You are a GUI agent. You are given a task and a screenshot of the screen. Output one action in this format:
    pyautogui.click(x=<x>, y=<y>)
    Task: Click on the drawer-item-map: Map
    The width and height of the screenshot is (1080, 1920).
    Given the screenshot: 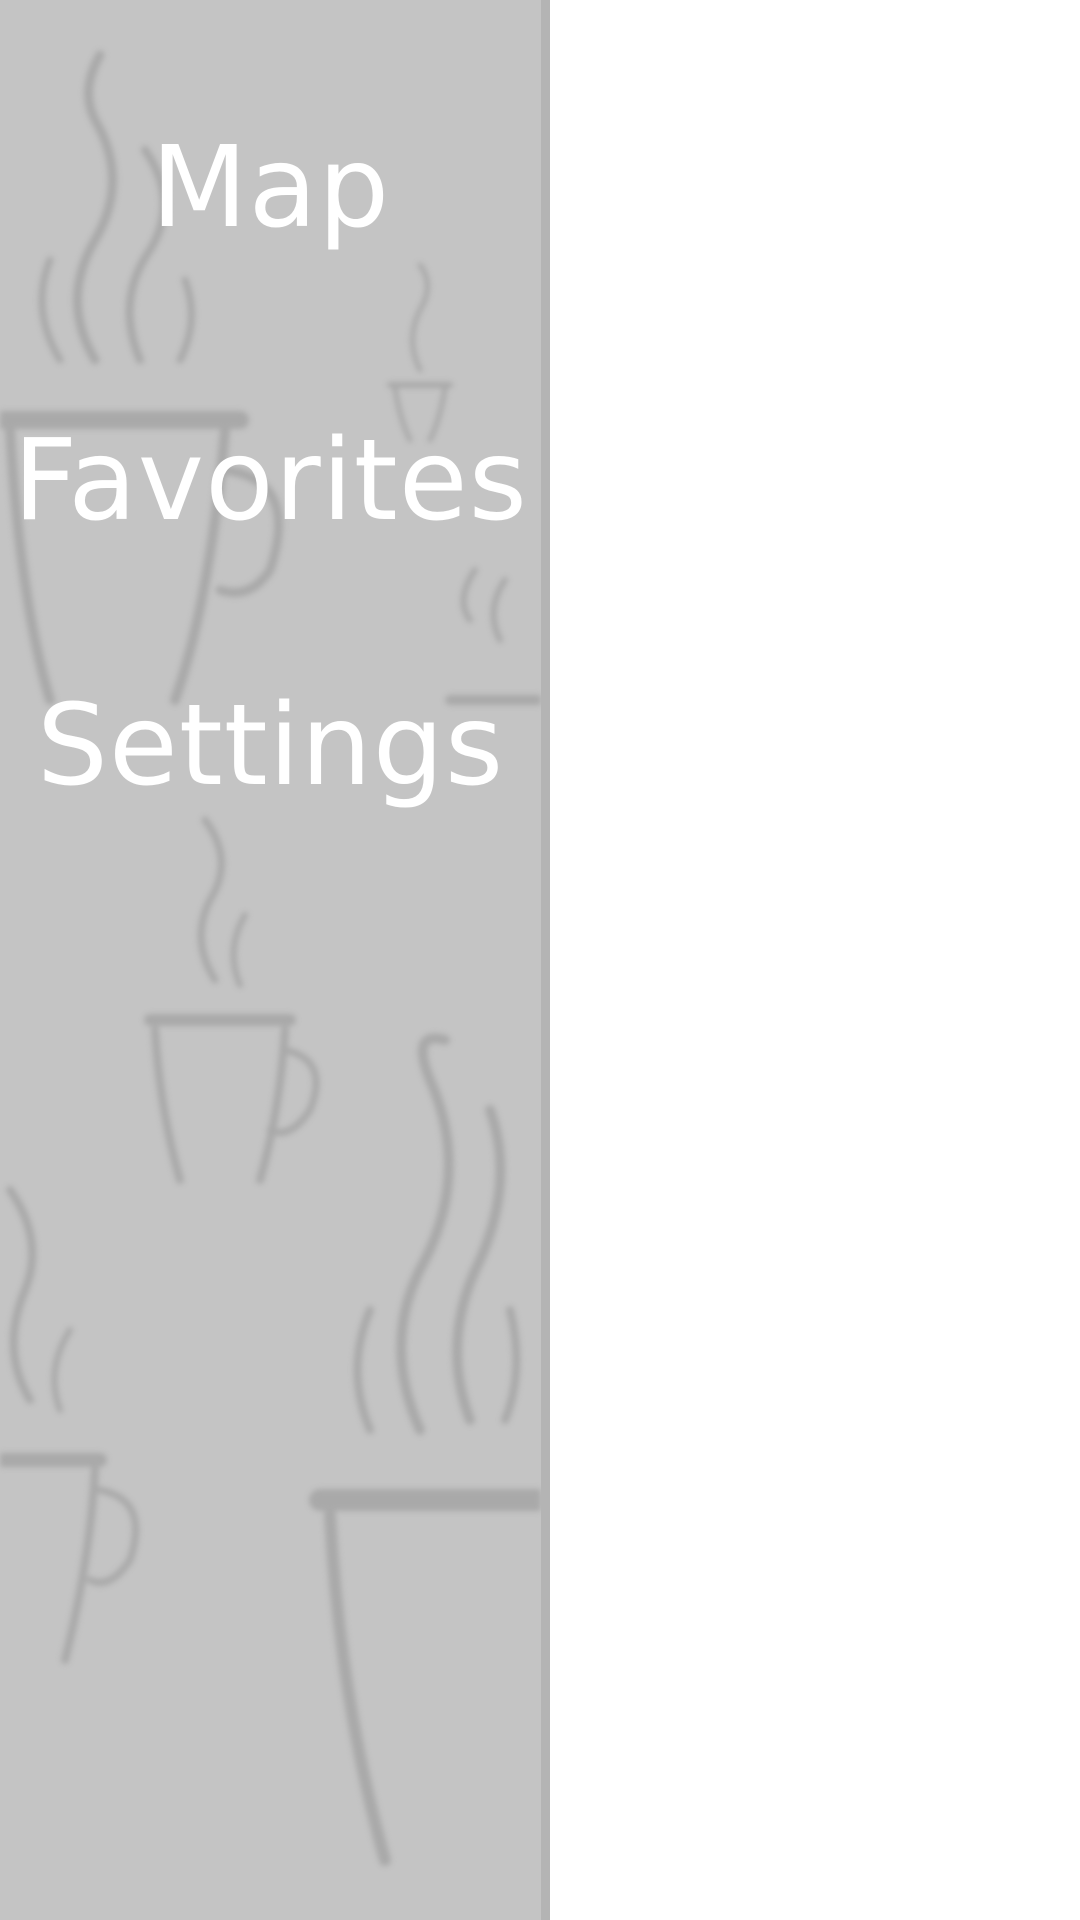 What is the action you would take?
    pyautogui.click(x=270, y=188)
    